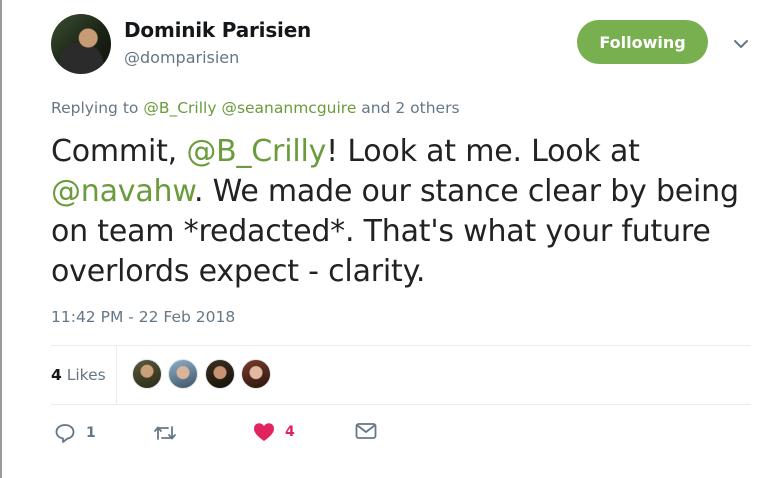 This screenshot has width=765, height=478. Describe the element at coordinates (256, 151) in the screenshot. I see `mention-link: @B_Crilly` at that location.